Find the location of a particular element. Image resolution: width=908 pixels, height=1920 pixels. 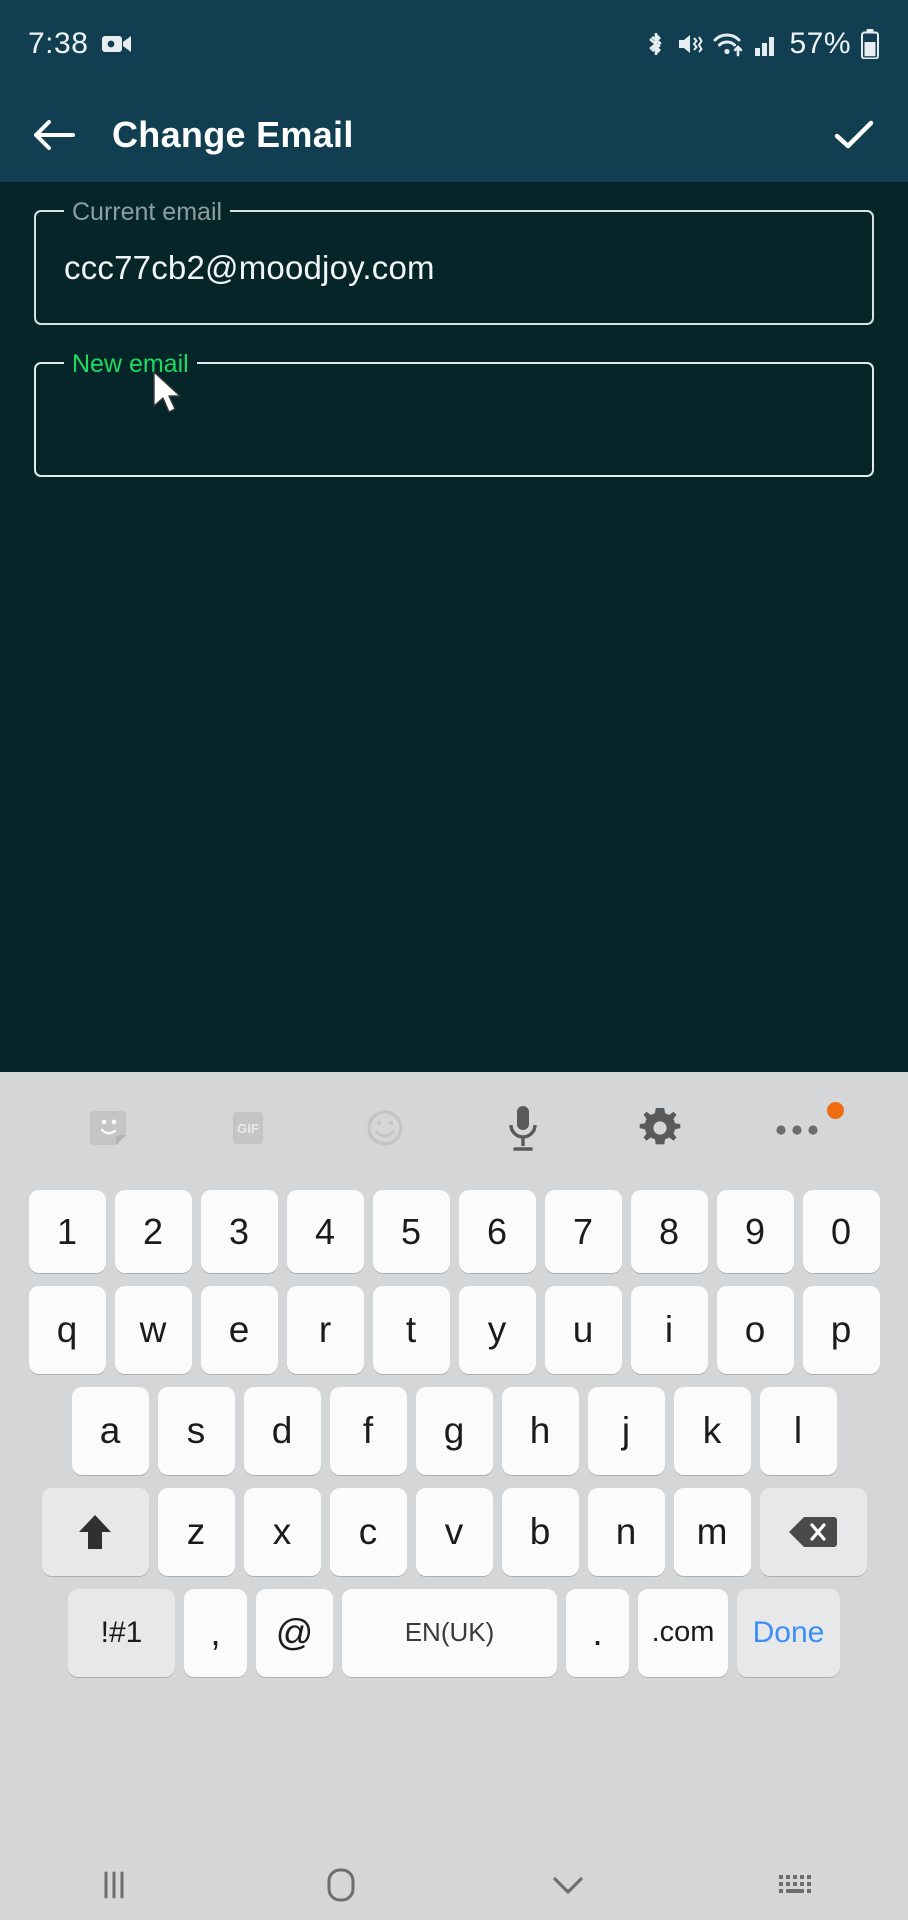

key-1: 1 is located at coordinates (67, 1231).